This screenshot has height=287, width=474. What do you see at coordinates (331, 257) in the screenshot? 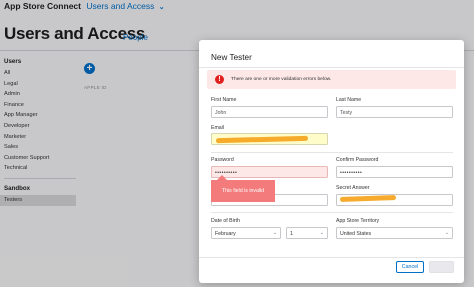
I see `footer-divider` at bounding box center [331, 257].